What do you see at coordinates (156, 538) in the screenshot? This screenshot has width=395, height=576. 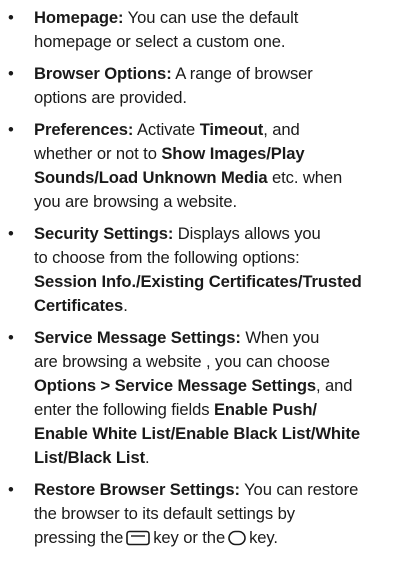 I see `item-line: pressing the key or the key.` at bounding box center [156, 538].